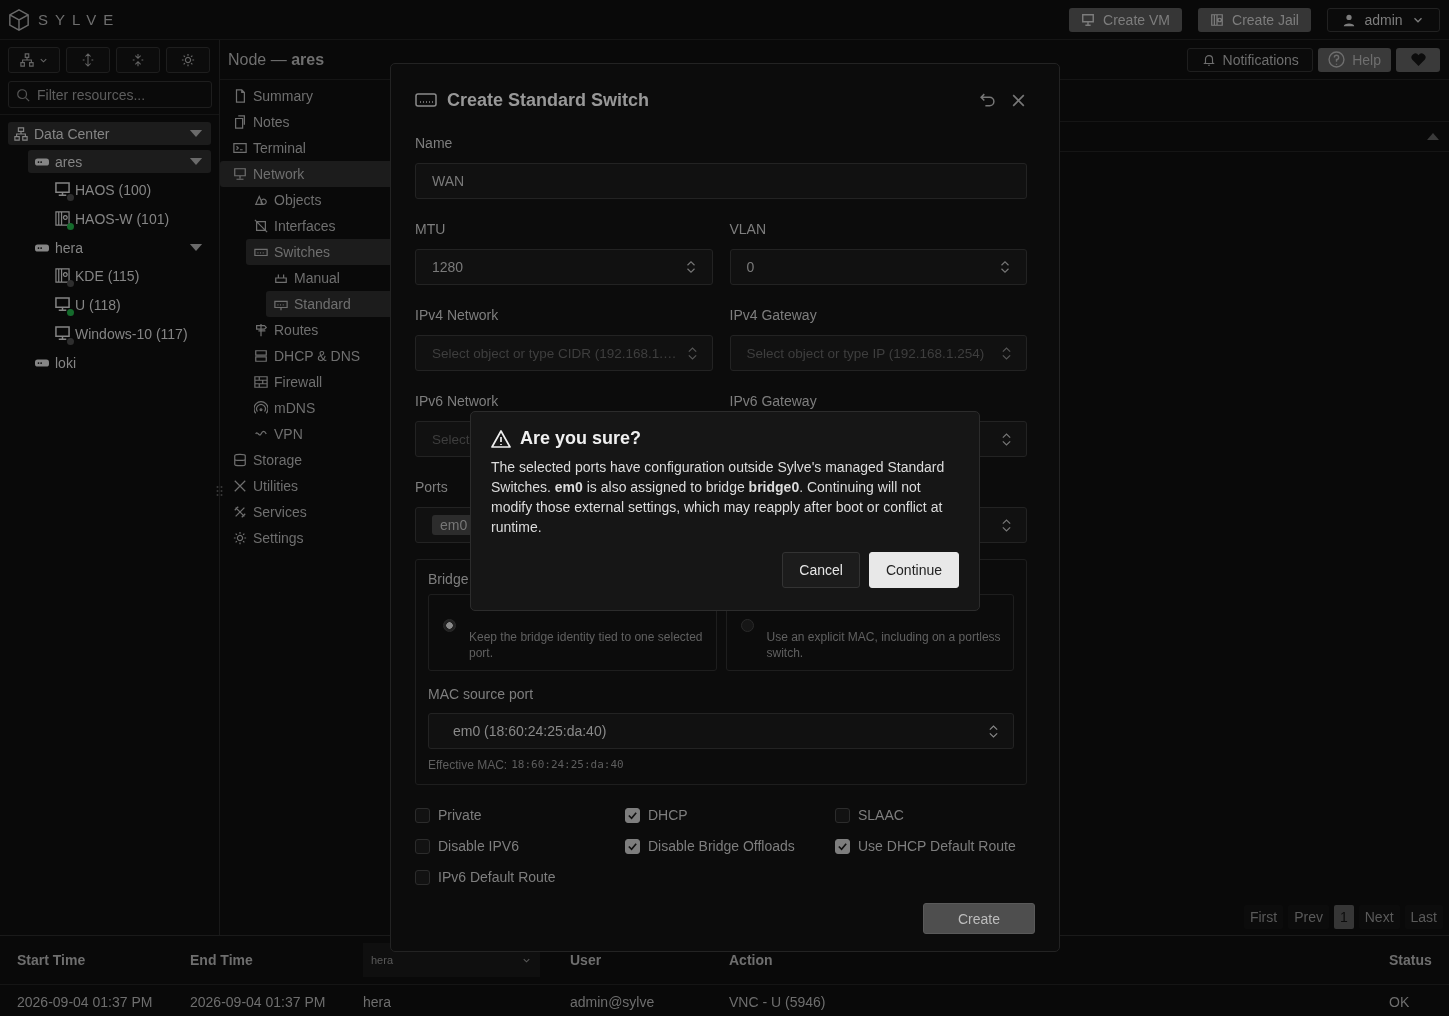  Describe the element at coordinates (721, 731) in the screenshot. I see `mac-source-select: em0 (18:60:24:25:da:40)` at that location.